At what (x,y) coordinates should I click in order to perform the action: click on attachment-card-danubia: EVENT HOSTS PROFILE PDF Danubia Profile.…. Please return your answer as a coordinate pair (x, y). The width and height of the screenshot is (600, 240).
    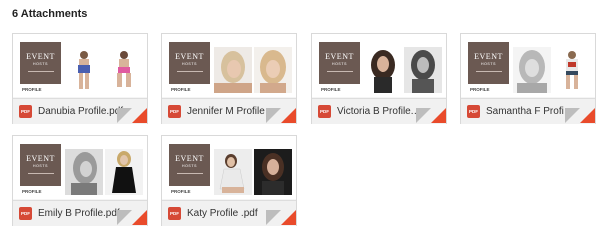
    Looking at the image, I should click on (80, 78).